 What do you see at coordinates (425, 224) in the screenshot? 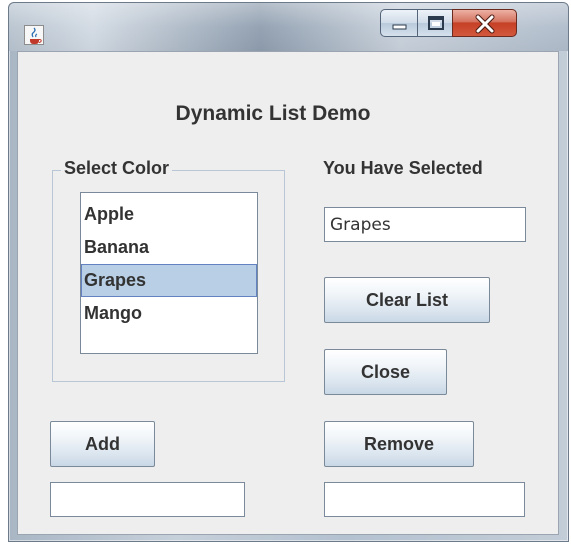
I see `selected-value-field` at bounding box center [425, 224].